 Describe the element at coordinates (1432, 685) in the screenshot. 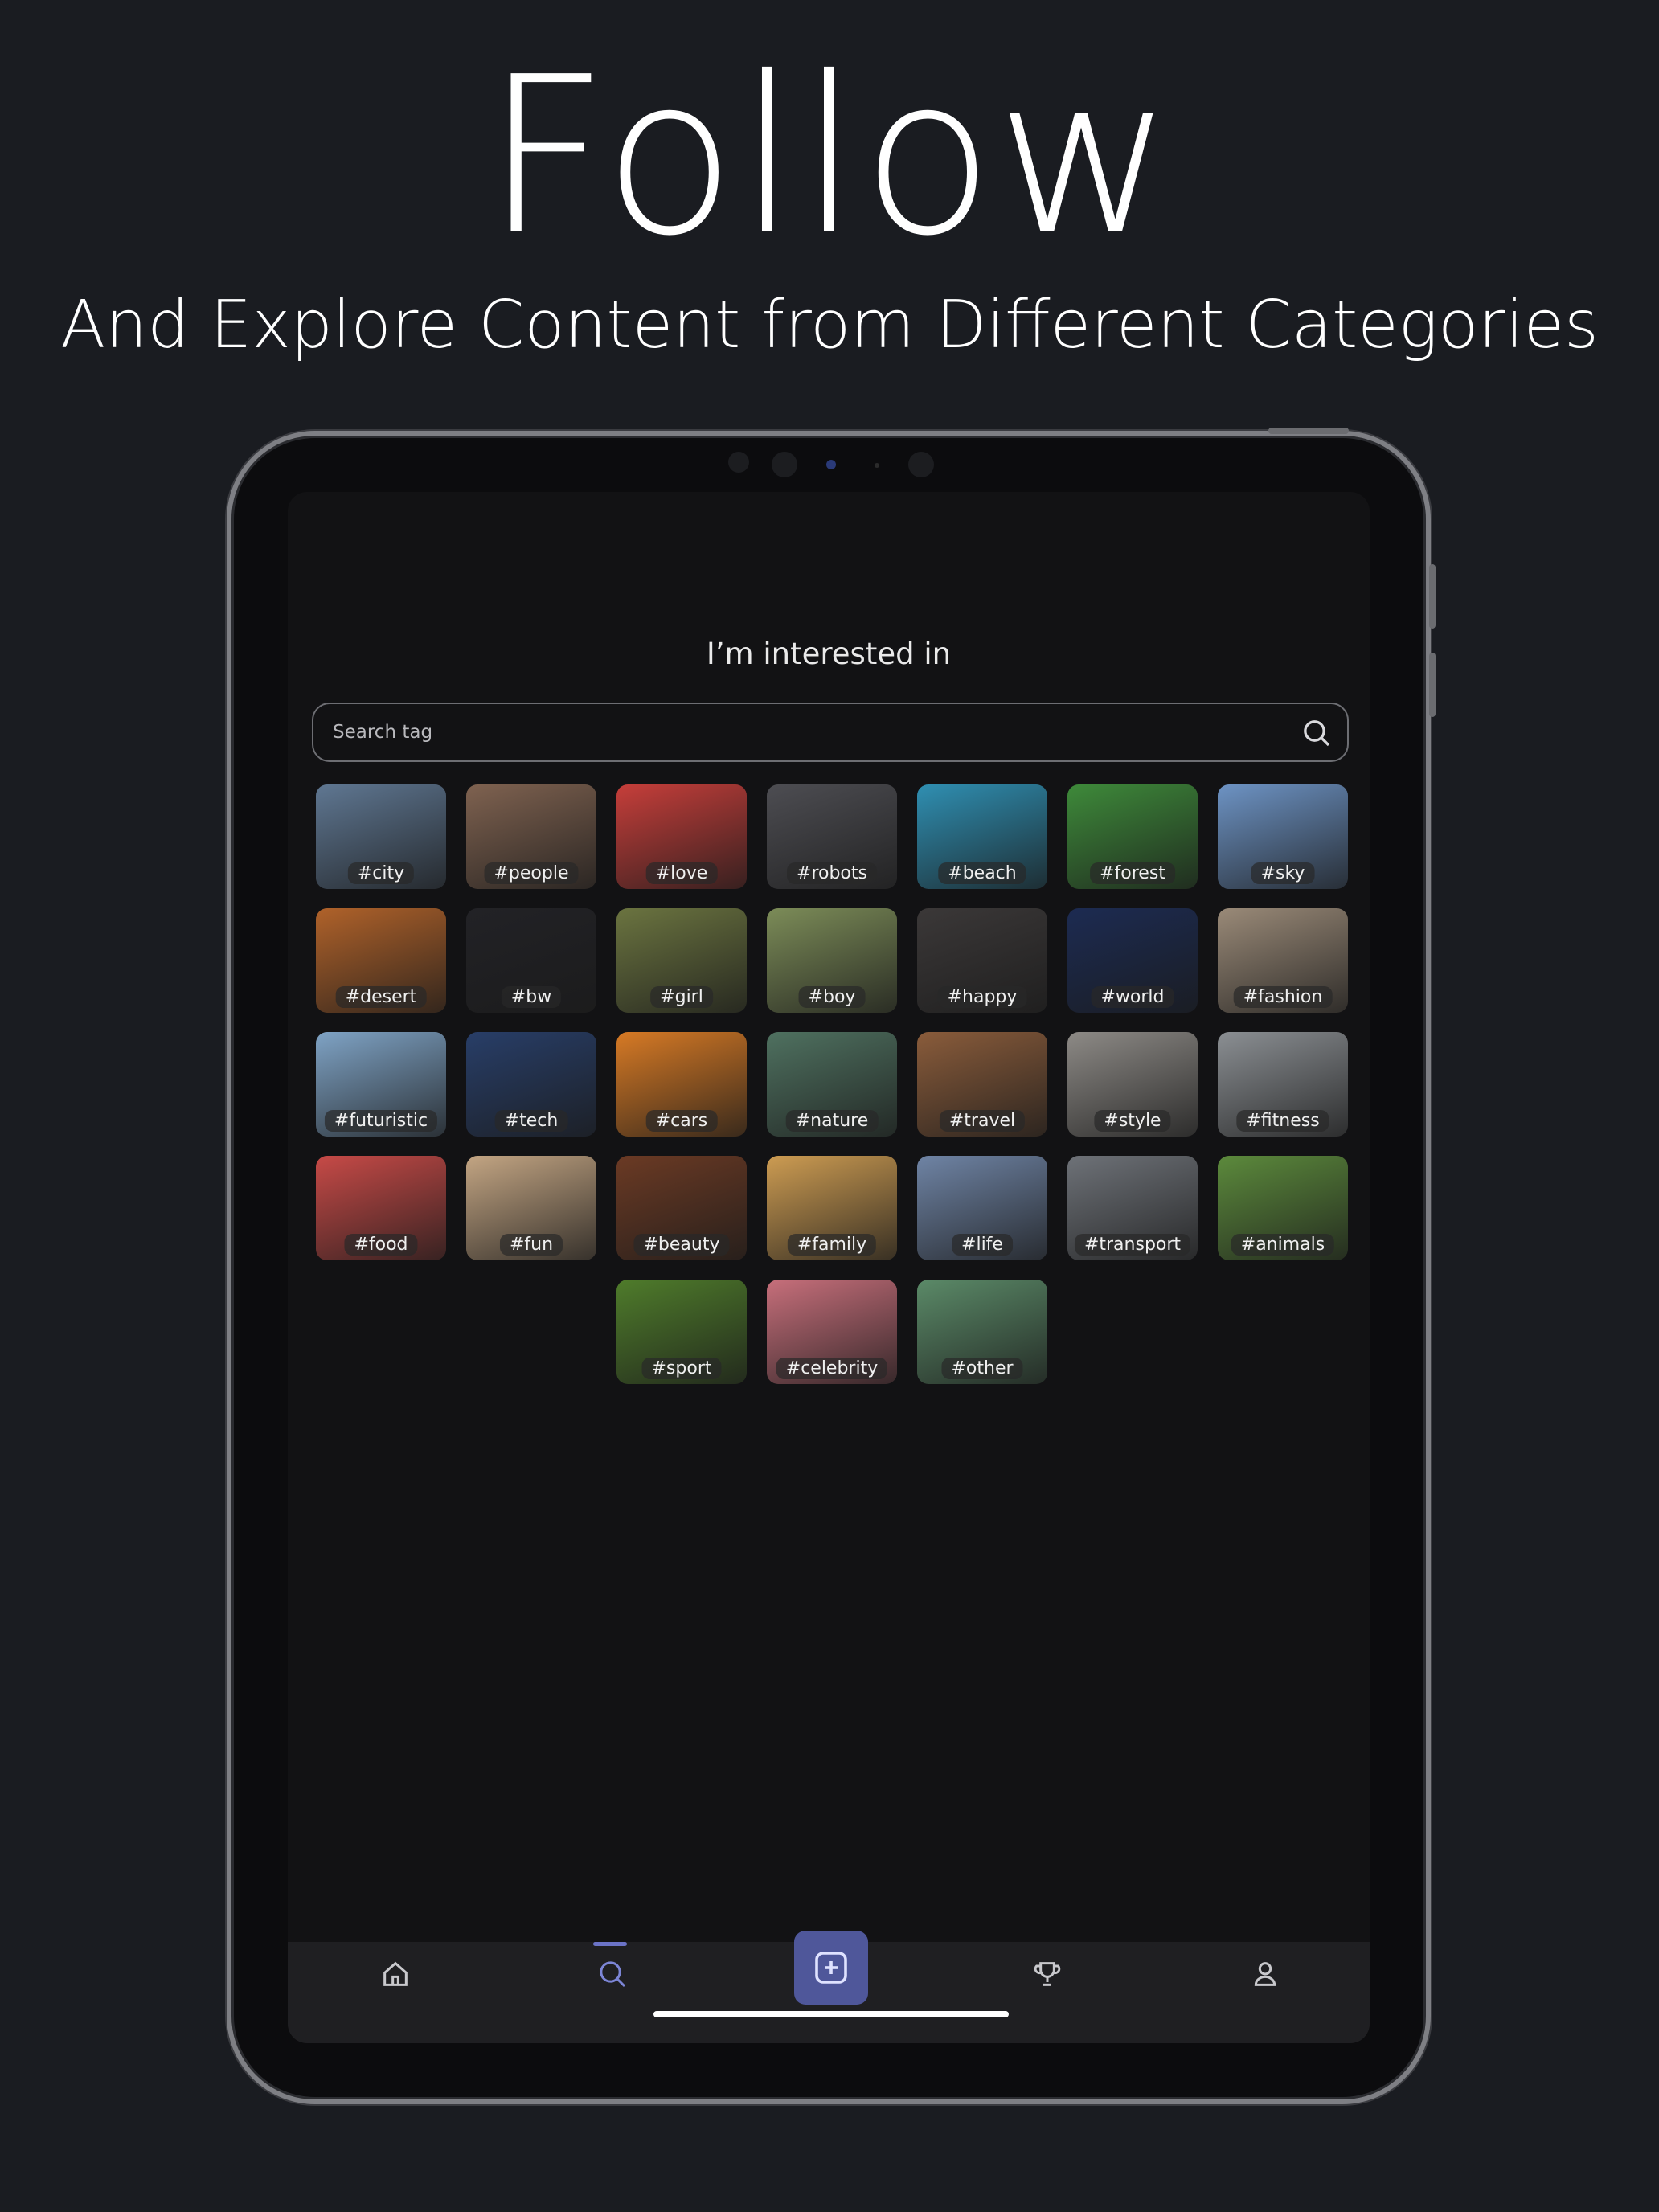

I see `volume-down-button` at that location.